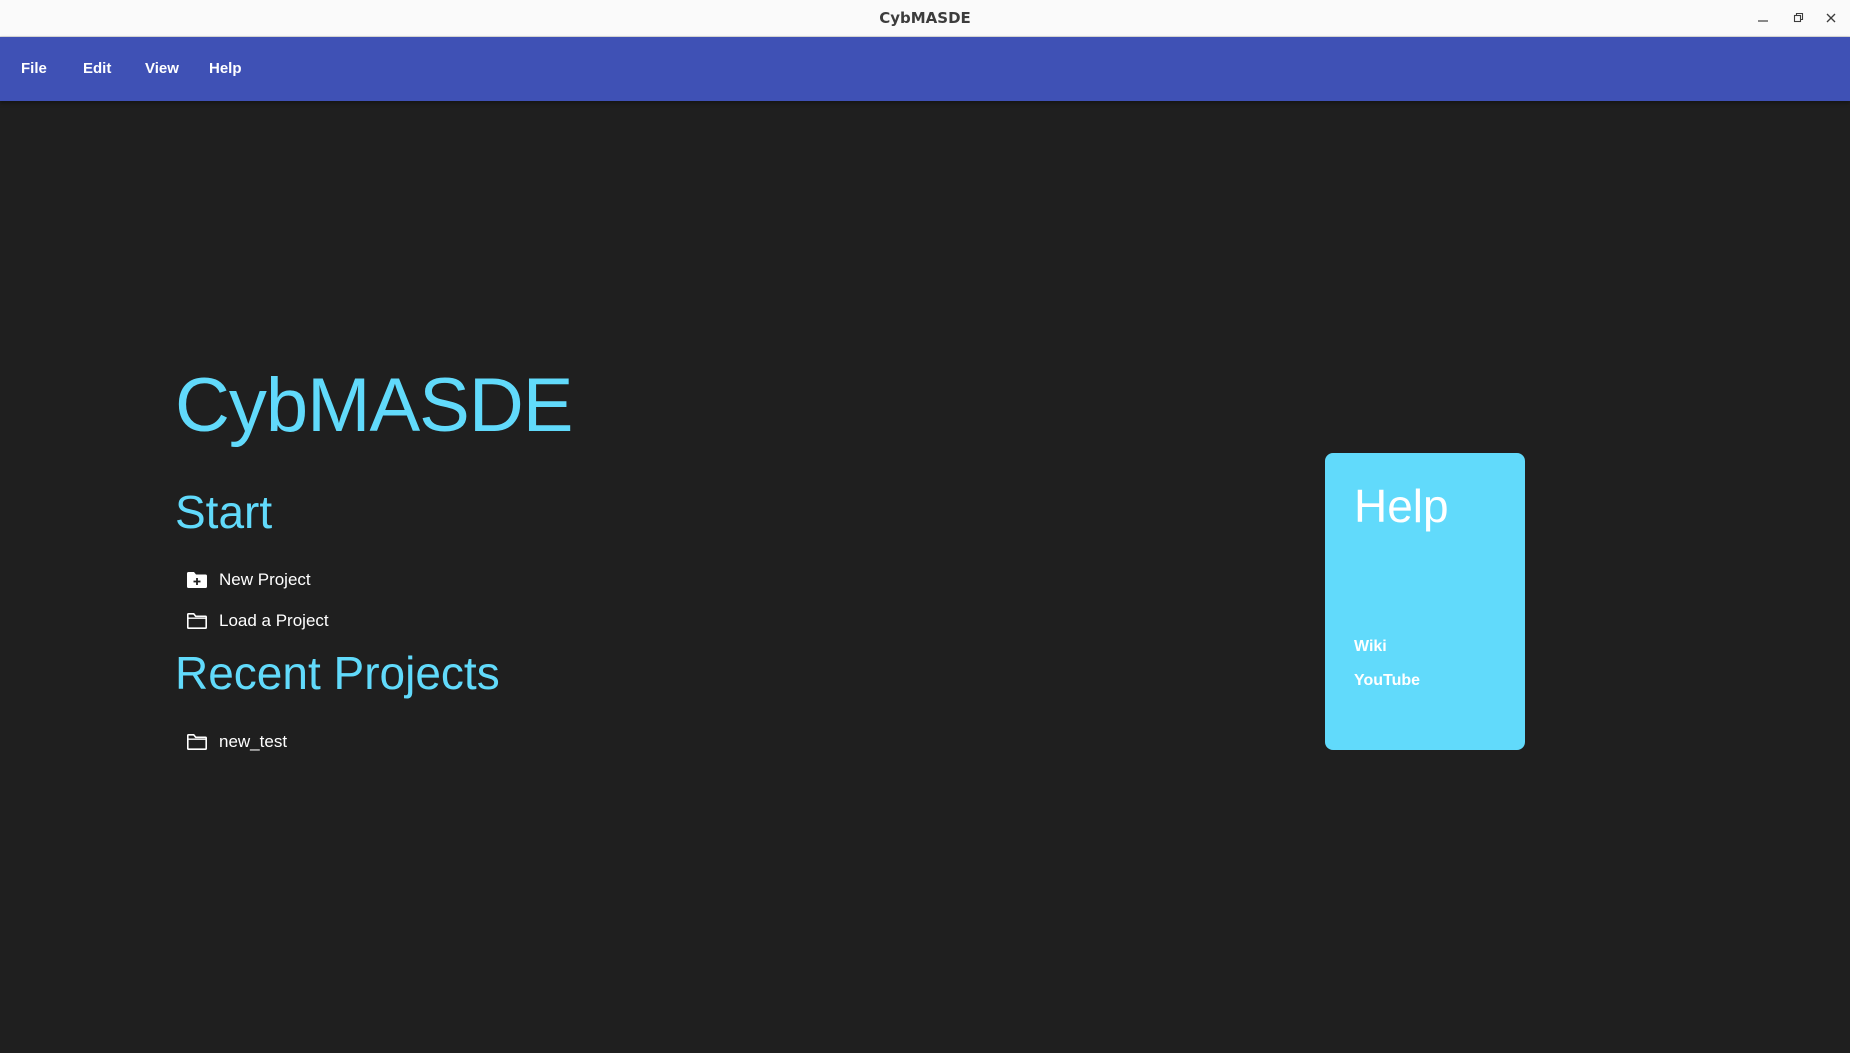 Image resolution: width=1850 pixels, height=1053 pixels. What do you see at coordinates (224, 512) in the screenshot?
I see `start-heading: Start` at bounding box center [224, 512].